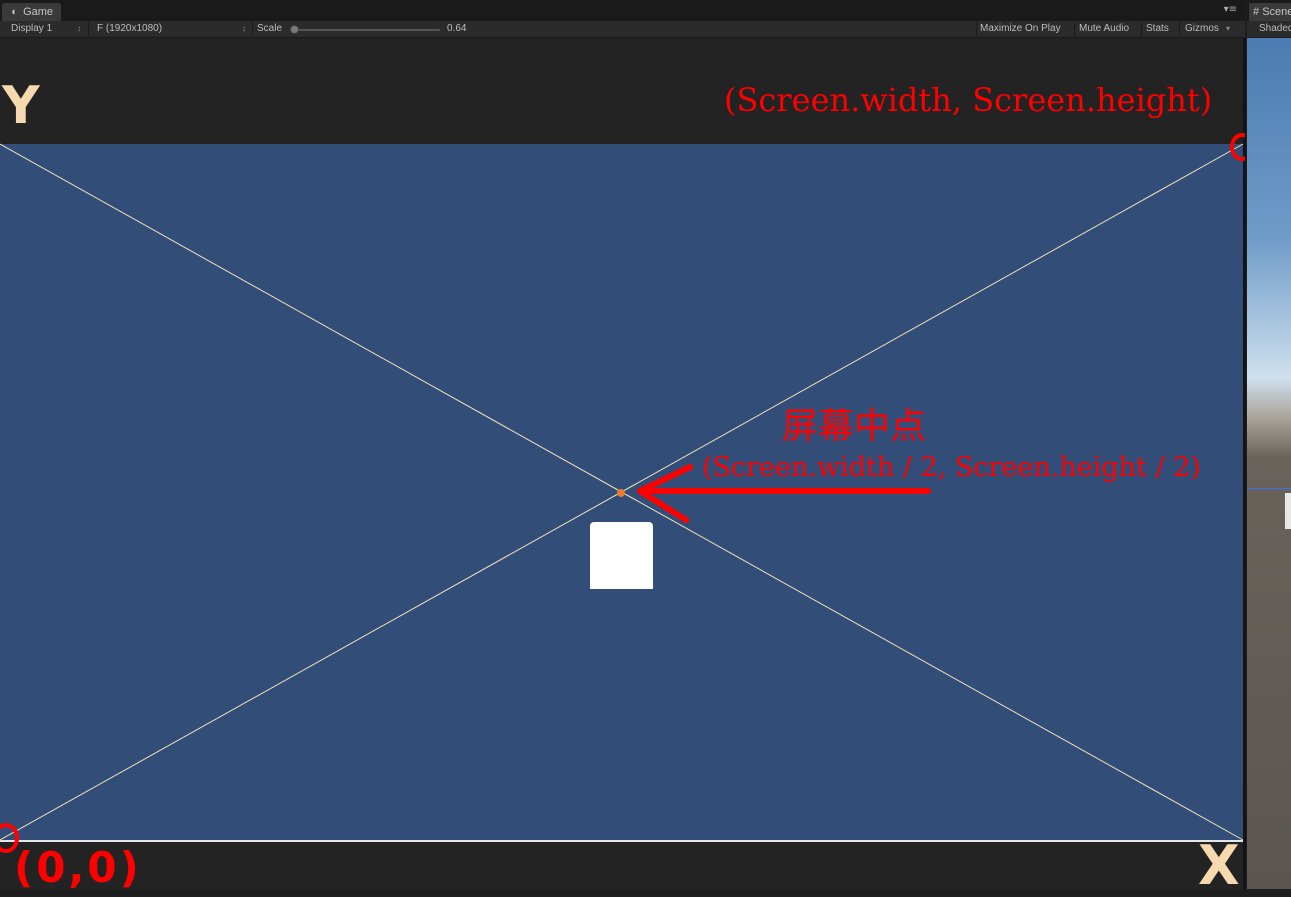  I want to click on scene-viewport, so click(1269, 463).